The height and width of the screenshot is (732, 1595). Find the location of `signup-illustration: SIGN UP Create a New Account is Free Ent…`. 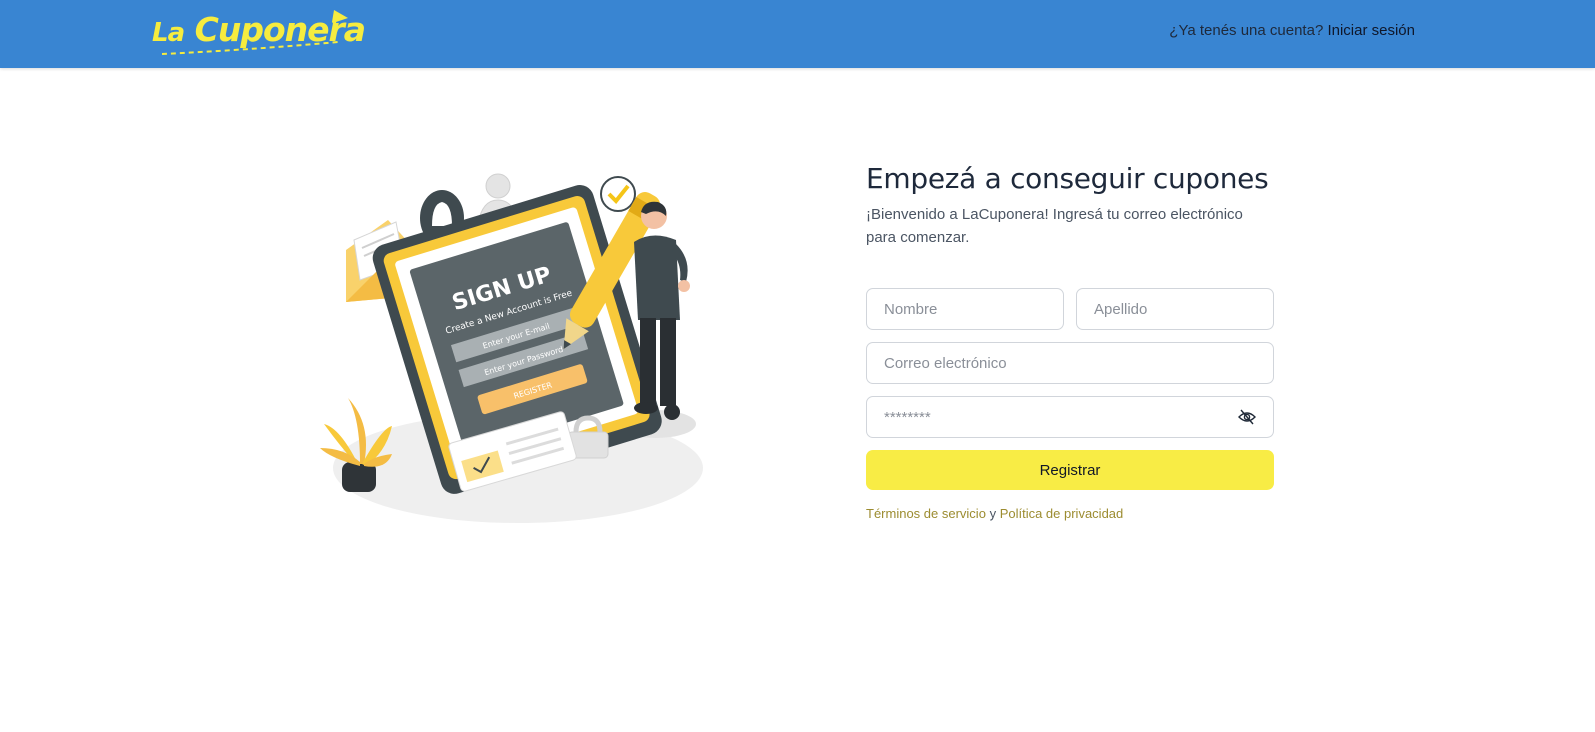

signup-illustration: SIGN UP Create a New Account is Free Ent… is located at coordinates (518, 352).